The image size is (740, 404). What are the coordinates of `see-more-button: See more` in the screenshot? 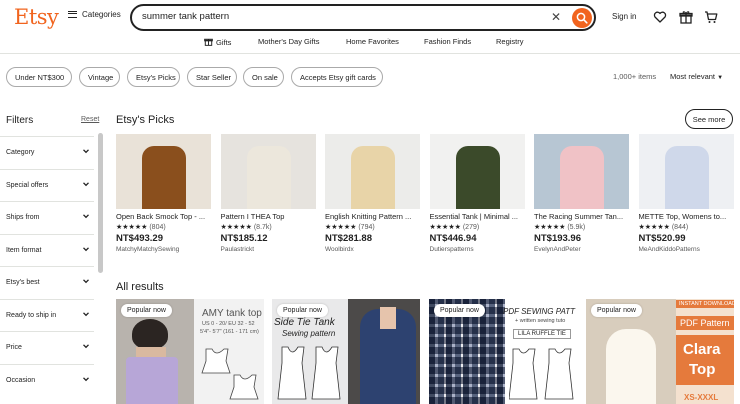 It's located at (709, 119).